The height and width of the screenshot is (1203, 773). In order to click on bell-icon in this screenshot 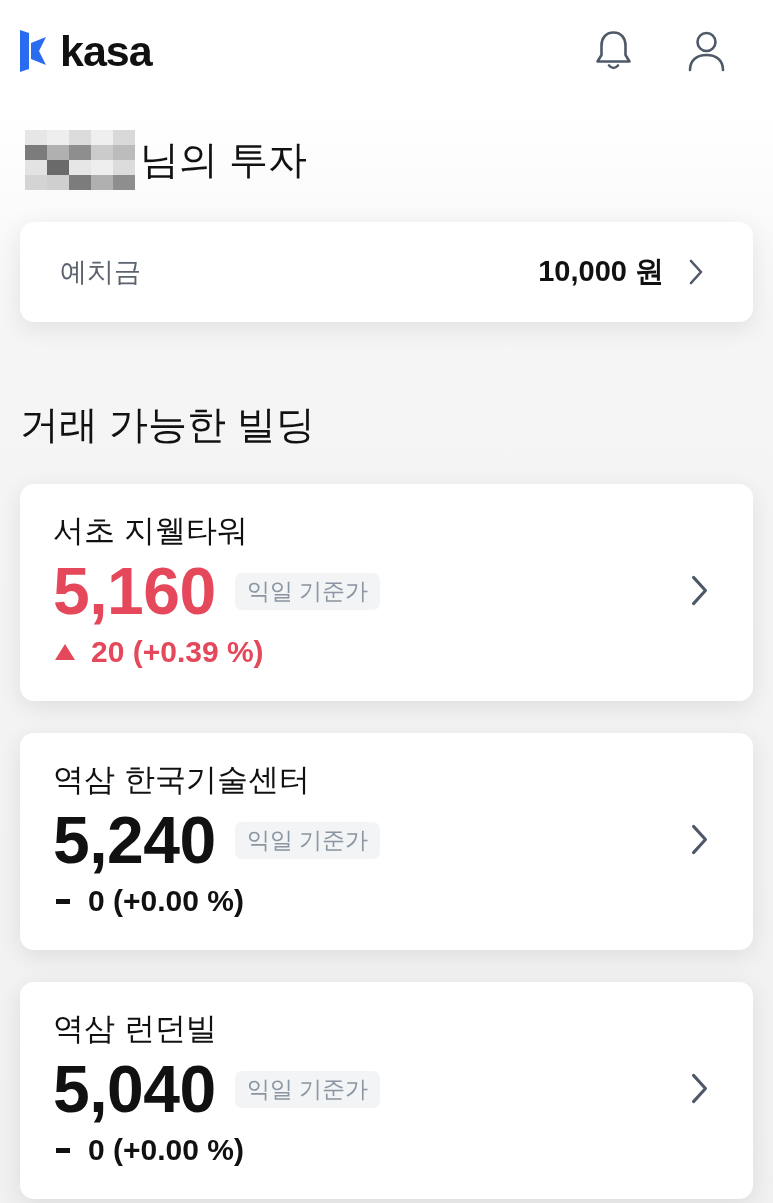, I will do `click(613, 51)`.